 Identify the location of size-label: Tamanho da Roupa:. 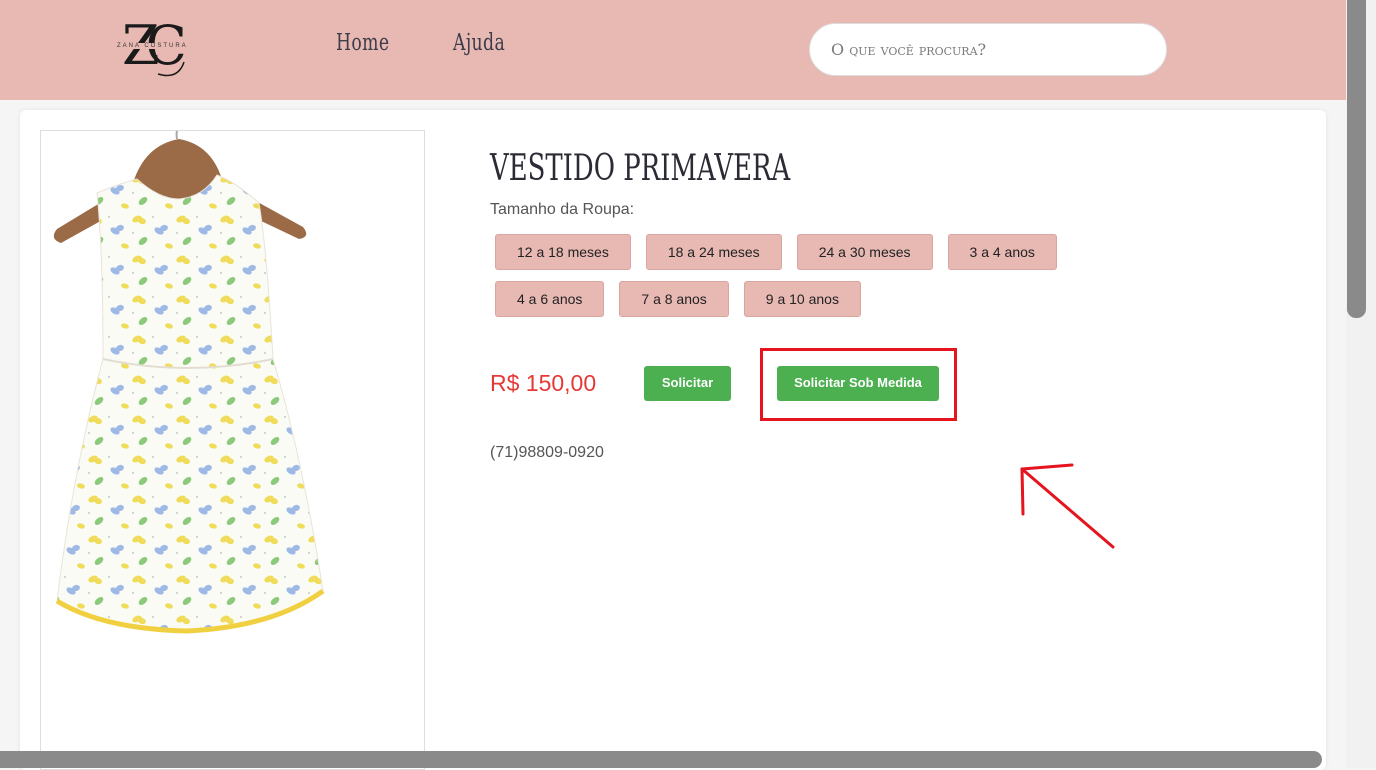
(562, 209).